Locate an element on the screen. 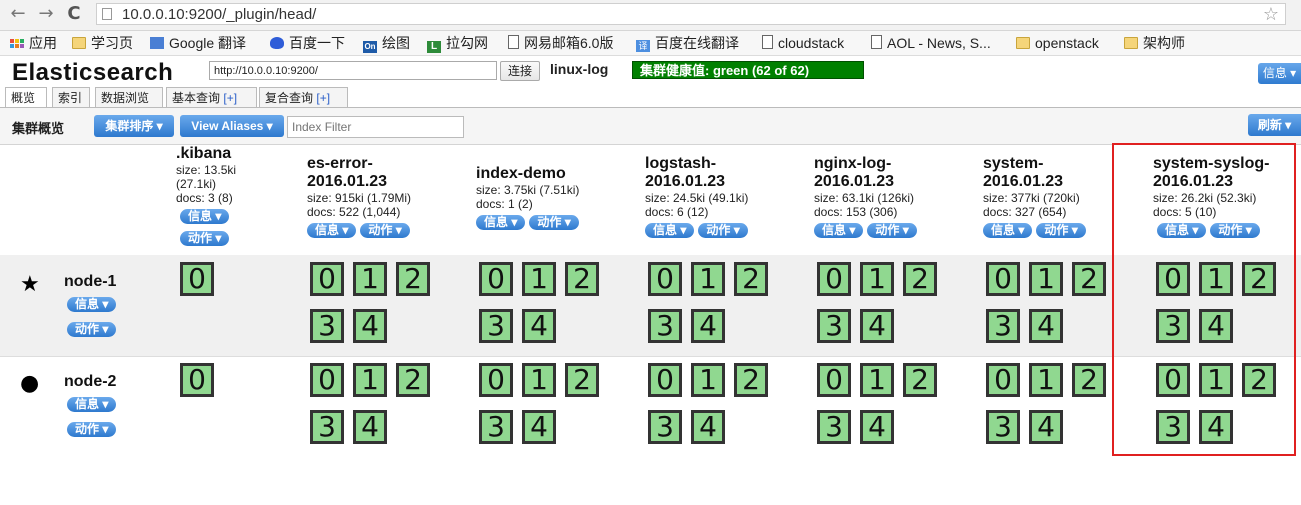 The width and height of the screenshot is (1301, 505). tab-compound-query: 复合查询 [+] is located at coordinates (303, 97).